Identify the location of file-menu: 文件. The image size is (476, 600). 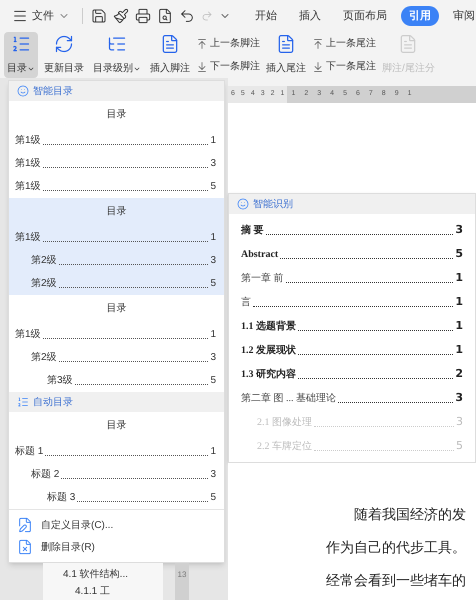
(41, 16).